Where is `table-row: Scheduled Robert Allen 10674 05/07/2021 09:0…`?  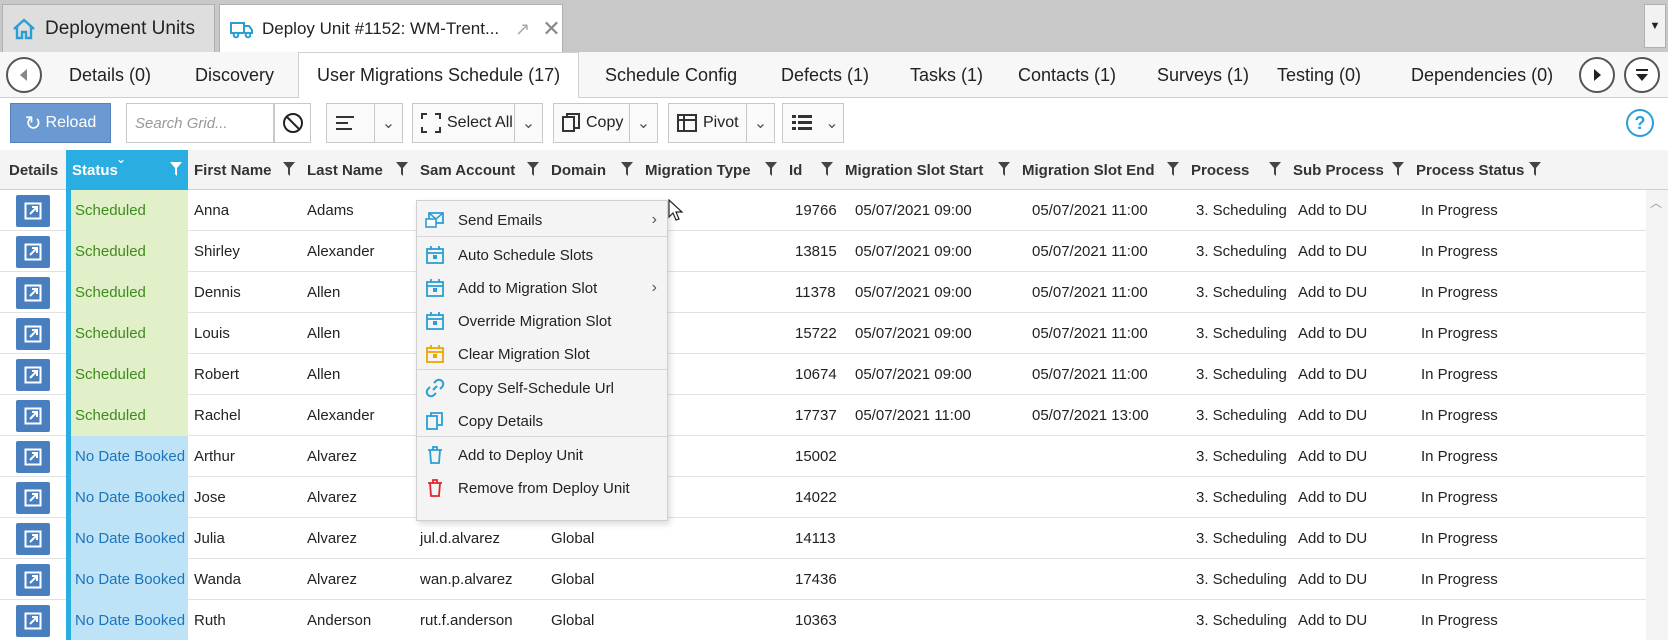
table-row: Scheduled Robert Allen 10674 05/07/2021 09:0… is located at coordinates (823, 374).